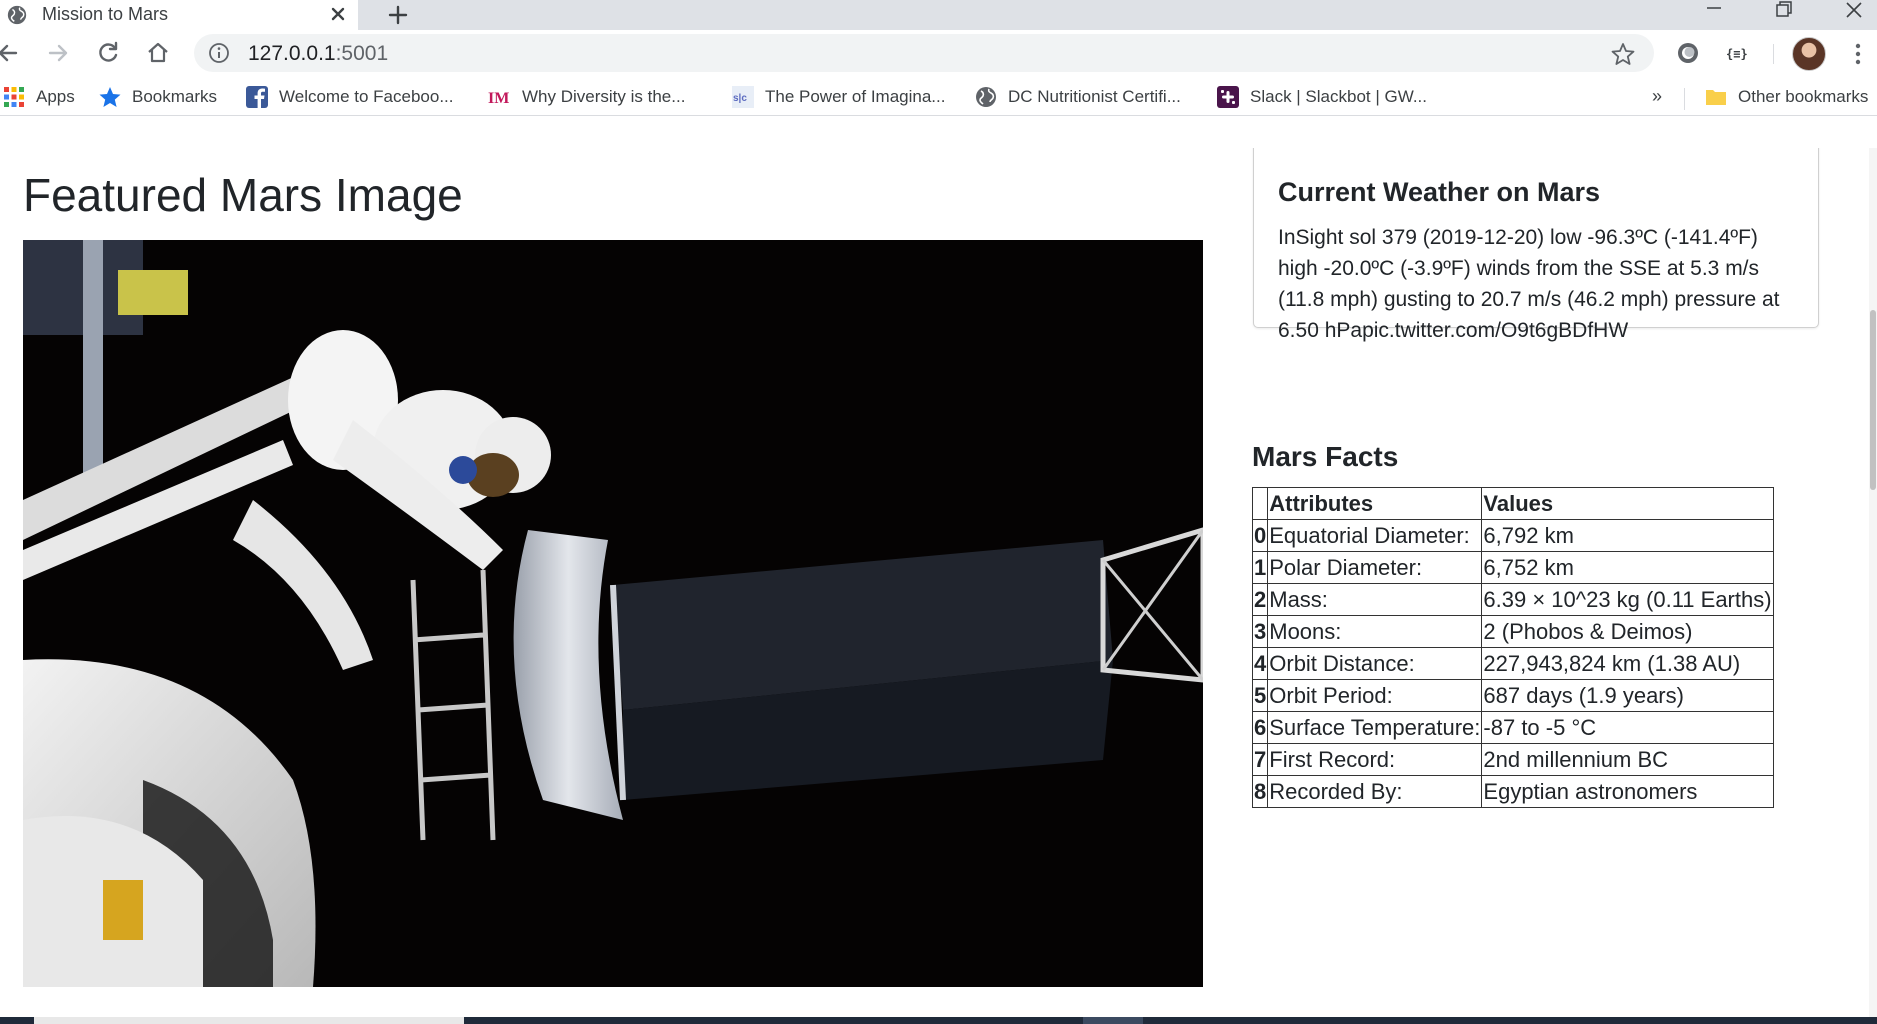  Describe the element at coordinates (1716, 97) in the screenshot. I see `folder-icon` at that location.